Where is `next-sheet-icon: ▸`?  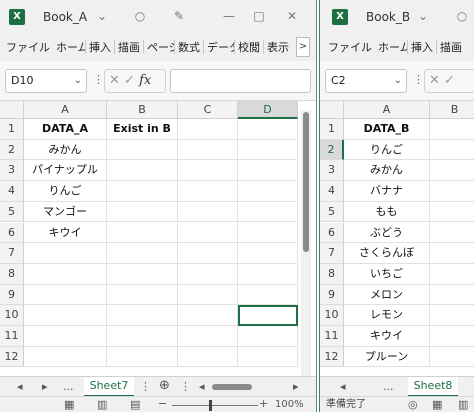
next-sheet-icon: ▸ is located at coordinates (45, 387).